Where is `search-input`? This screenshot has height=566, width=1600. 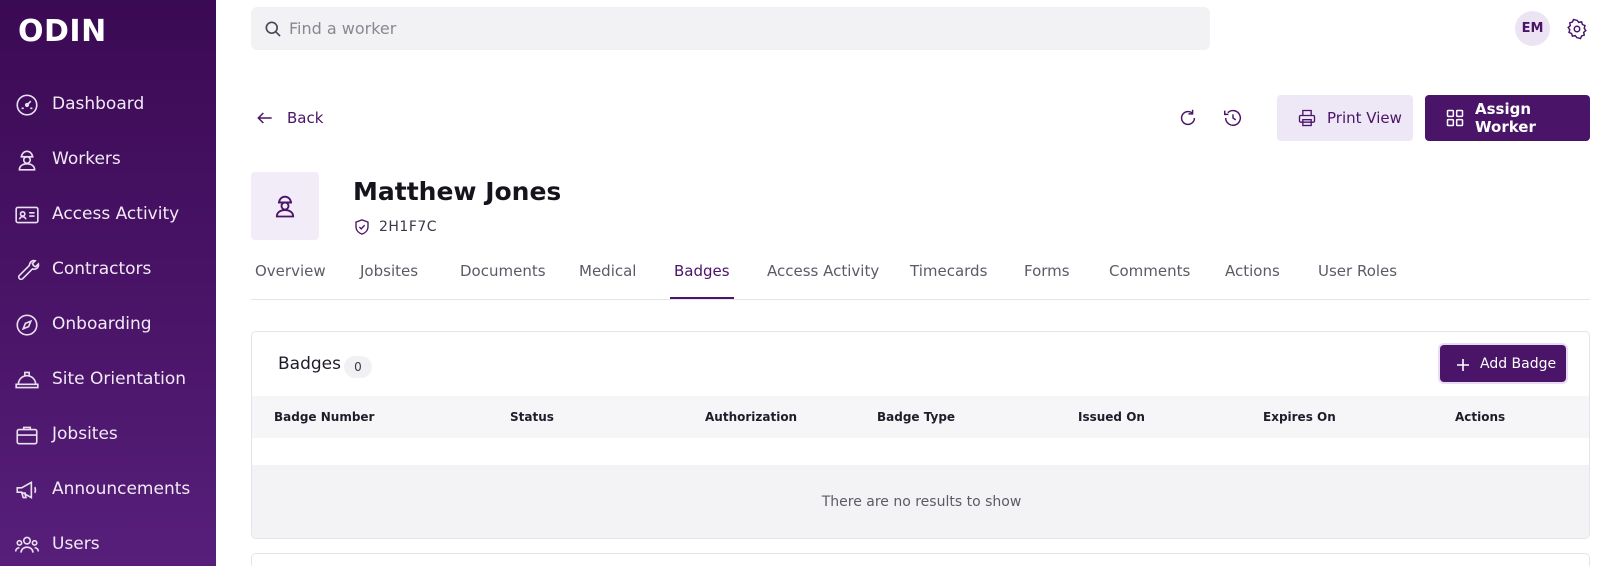
search-input is located at coordinates (739, 28).